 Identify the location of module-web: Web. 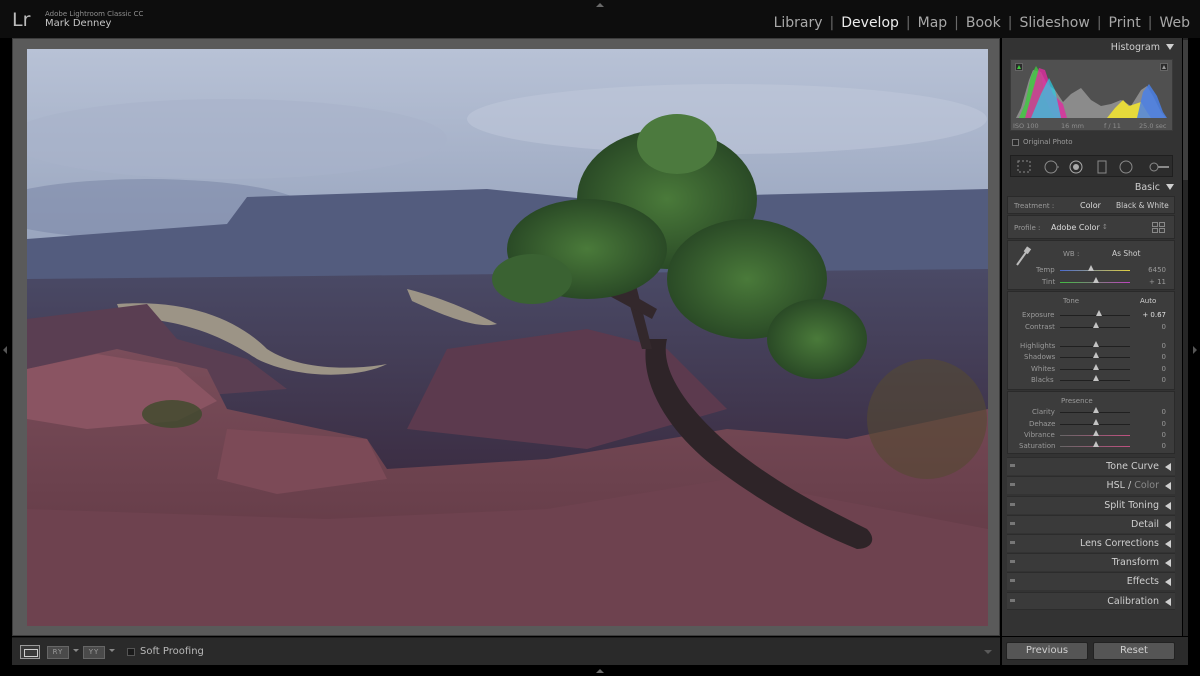
(1174, 23).